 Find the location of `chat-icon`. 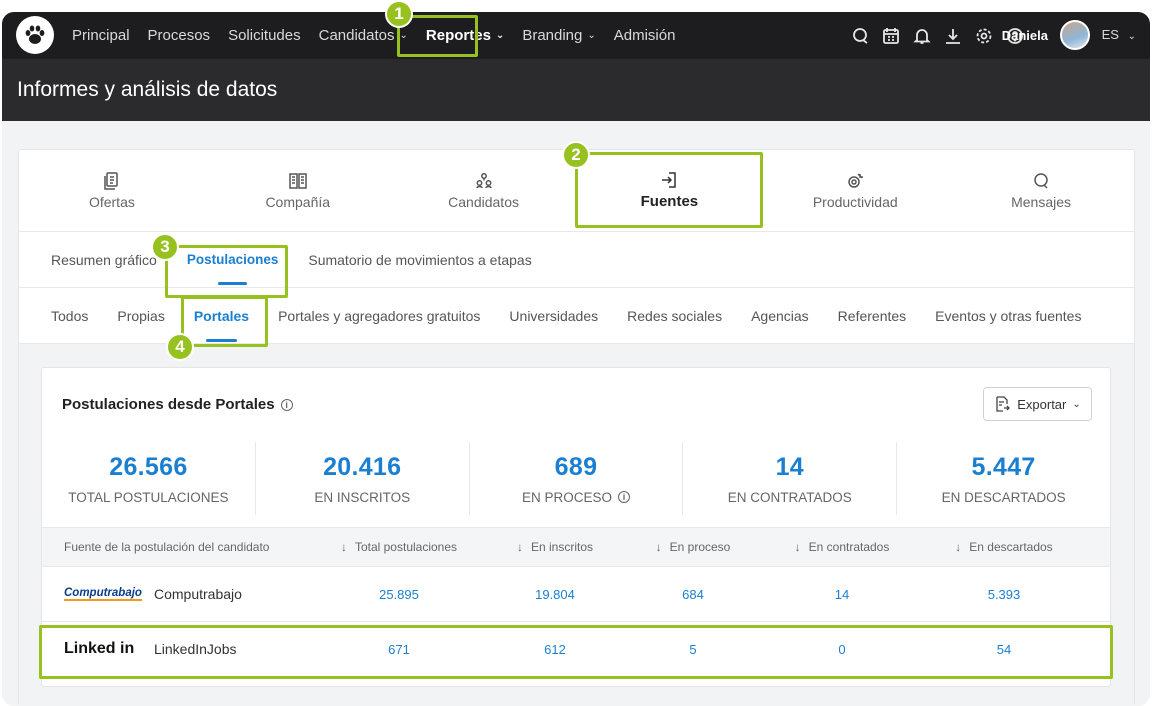

chat-icon is located at coordinates (859, 36).